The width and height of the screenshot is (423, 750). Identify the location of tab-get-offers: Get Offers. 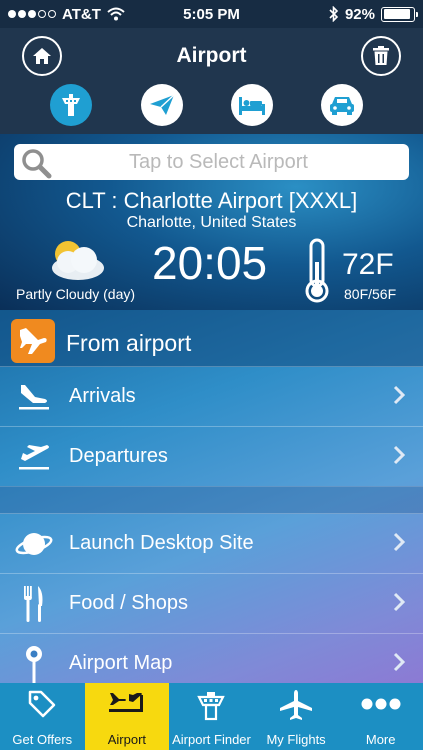
(42, 716).